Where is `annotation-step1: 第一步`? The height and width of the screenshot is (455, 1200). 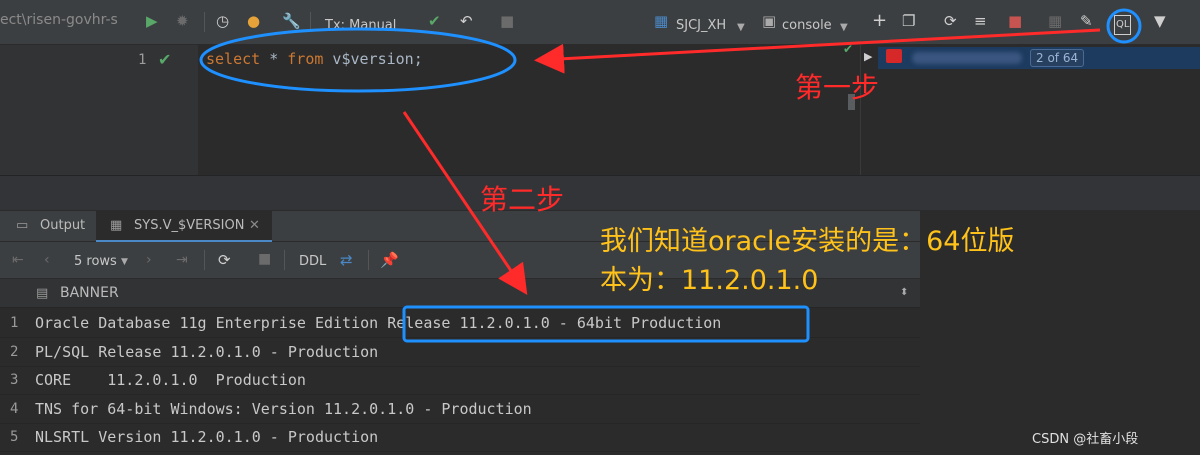
annotation-step1: 第一步 is located at coordinates (837, 87).